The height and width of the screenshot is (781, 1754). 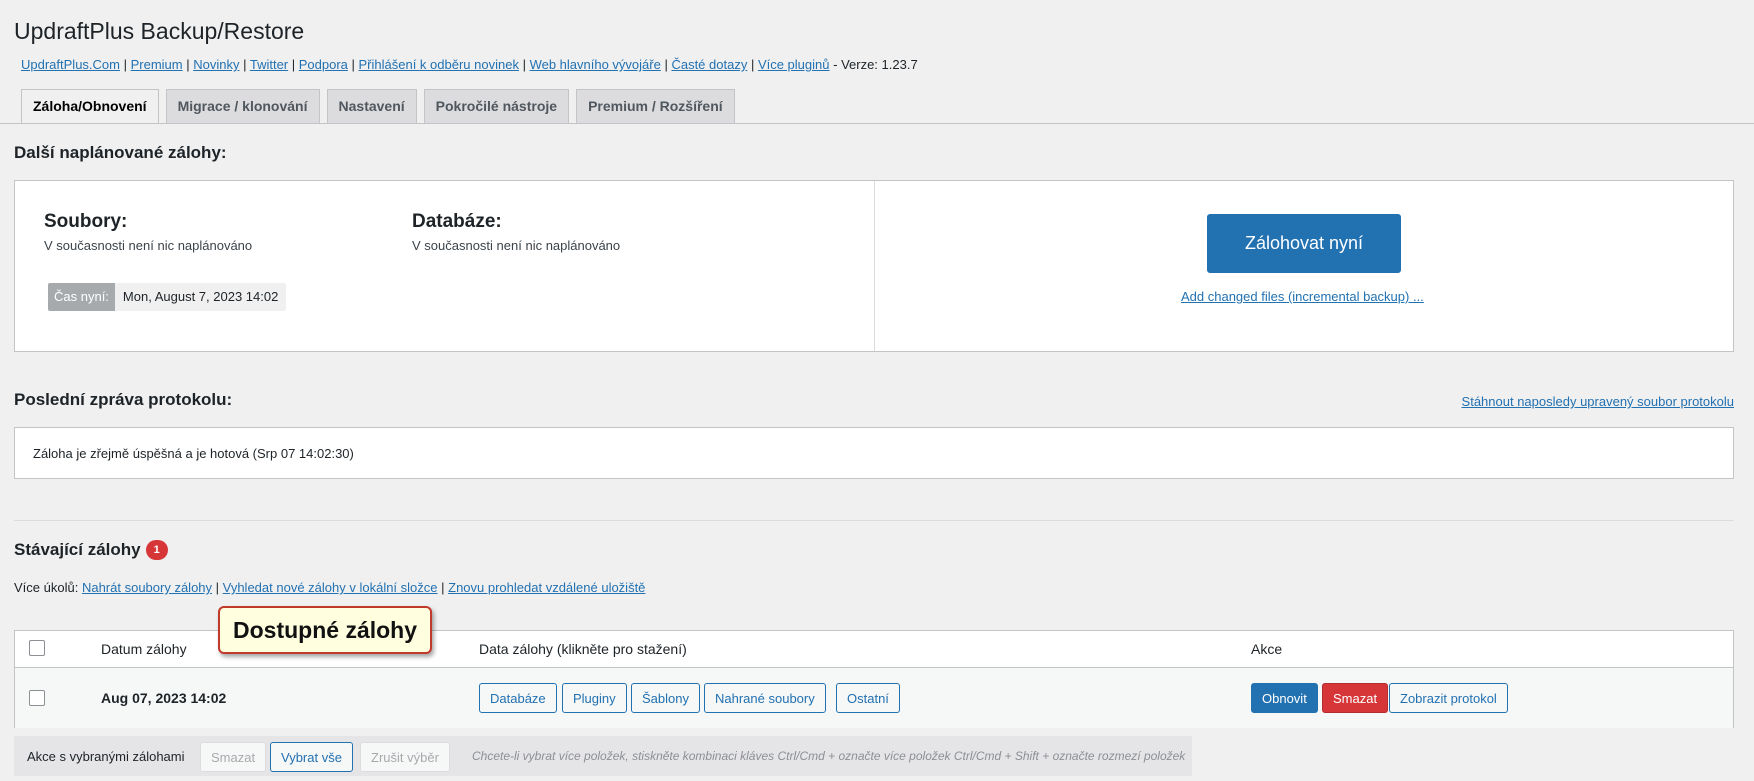 I want to click on col-backup-date: Datum zálohy, so click(x=144, y=649).